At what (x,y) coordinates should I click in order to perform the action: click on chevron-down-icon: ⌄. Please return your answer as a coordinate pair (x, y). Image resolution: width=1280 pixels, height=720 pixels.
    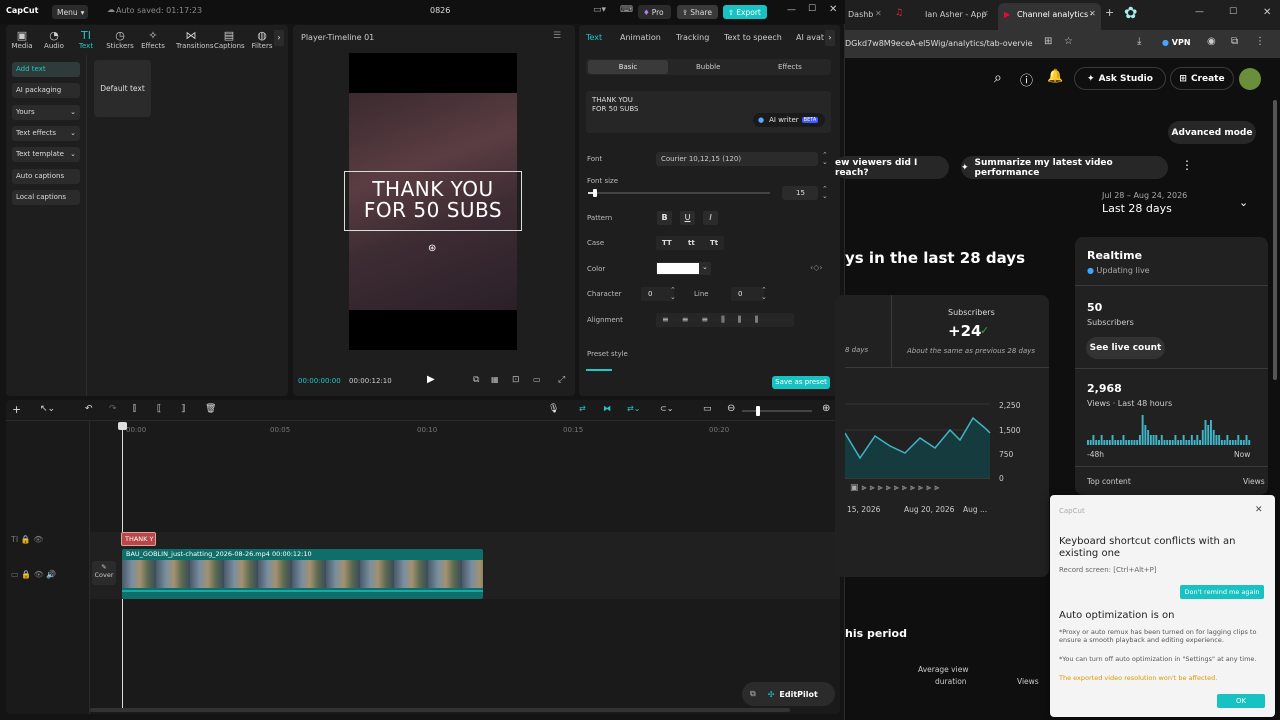
    Looking at the image, I should click on (1243, 202).